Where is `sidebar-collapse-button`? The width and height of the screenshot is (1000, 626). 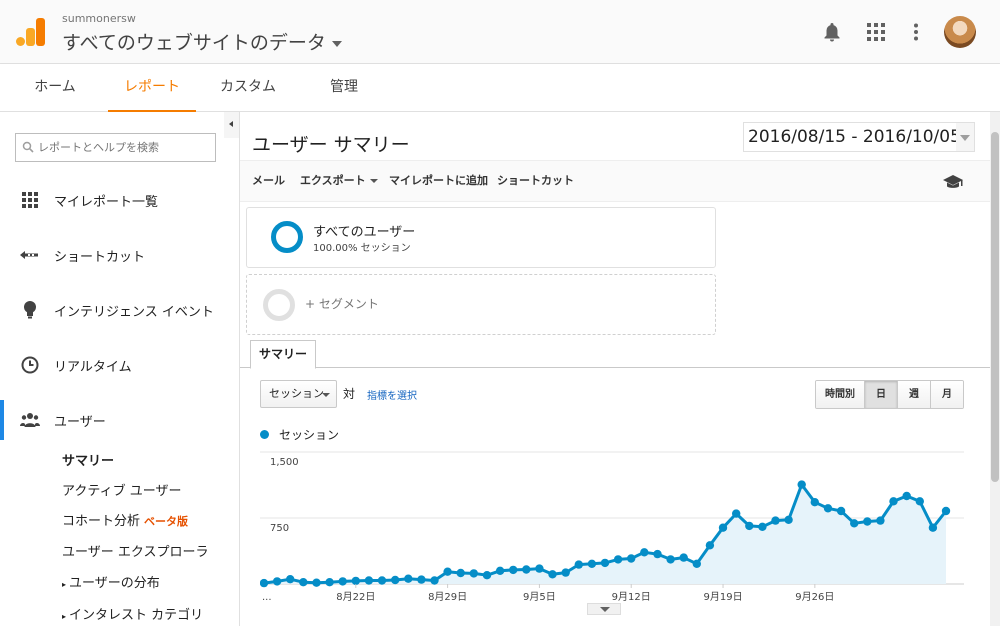 sidebar-collapse-button is located at coordinates (232, 125).